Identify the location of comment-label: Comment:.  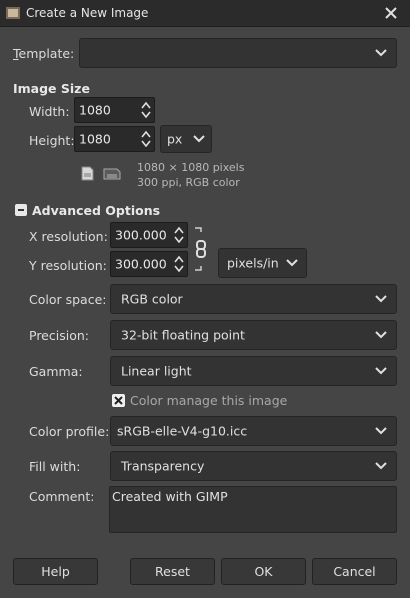
(62, 496).